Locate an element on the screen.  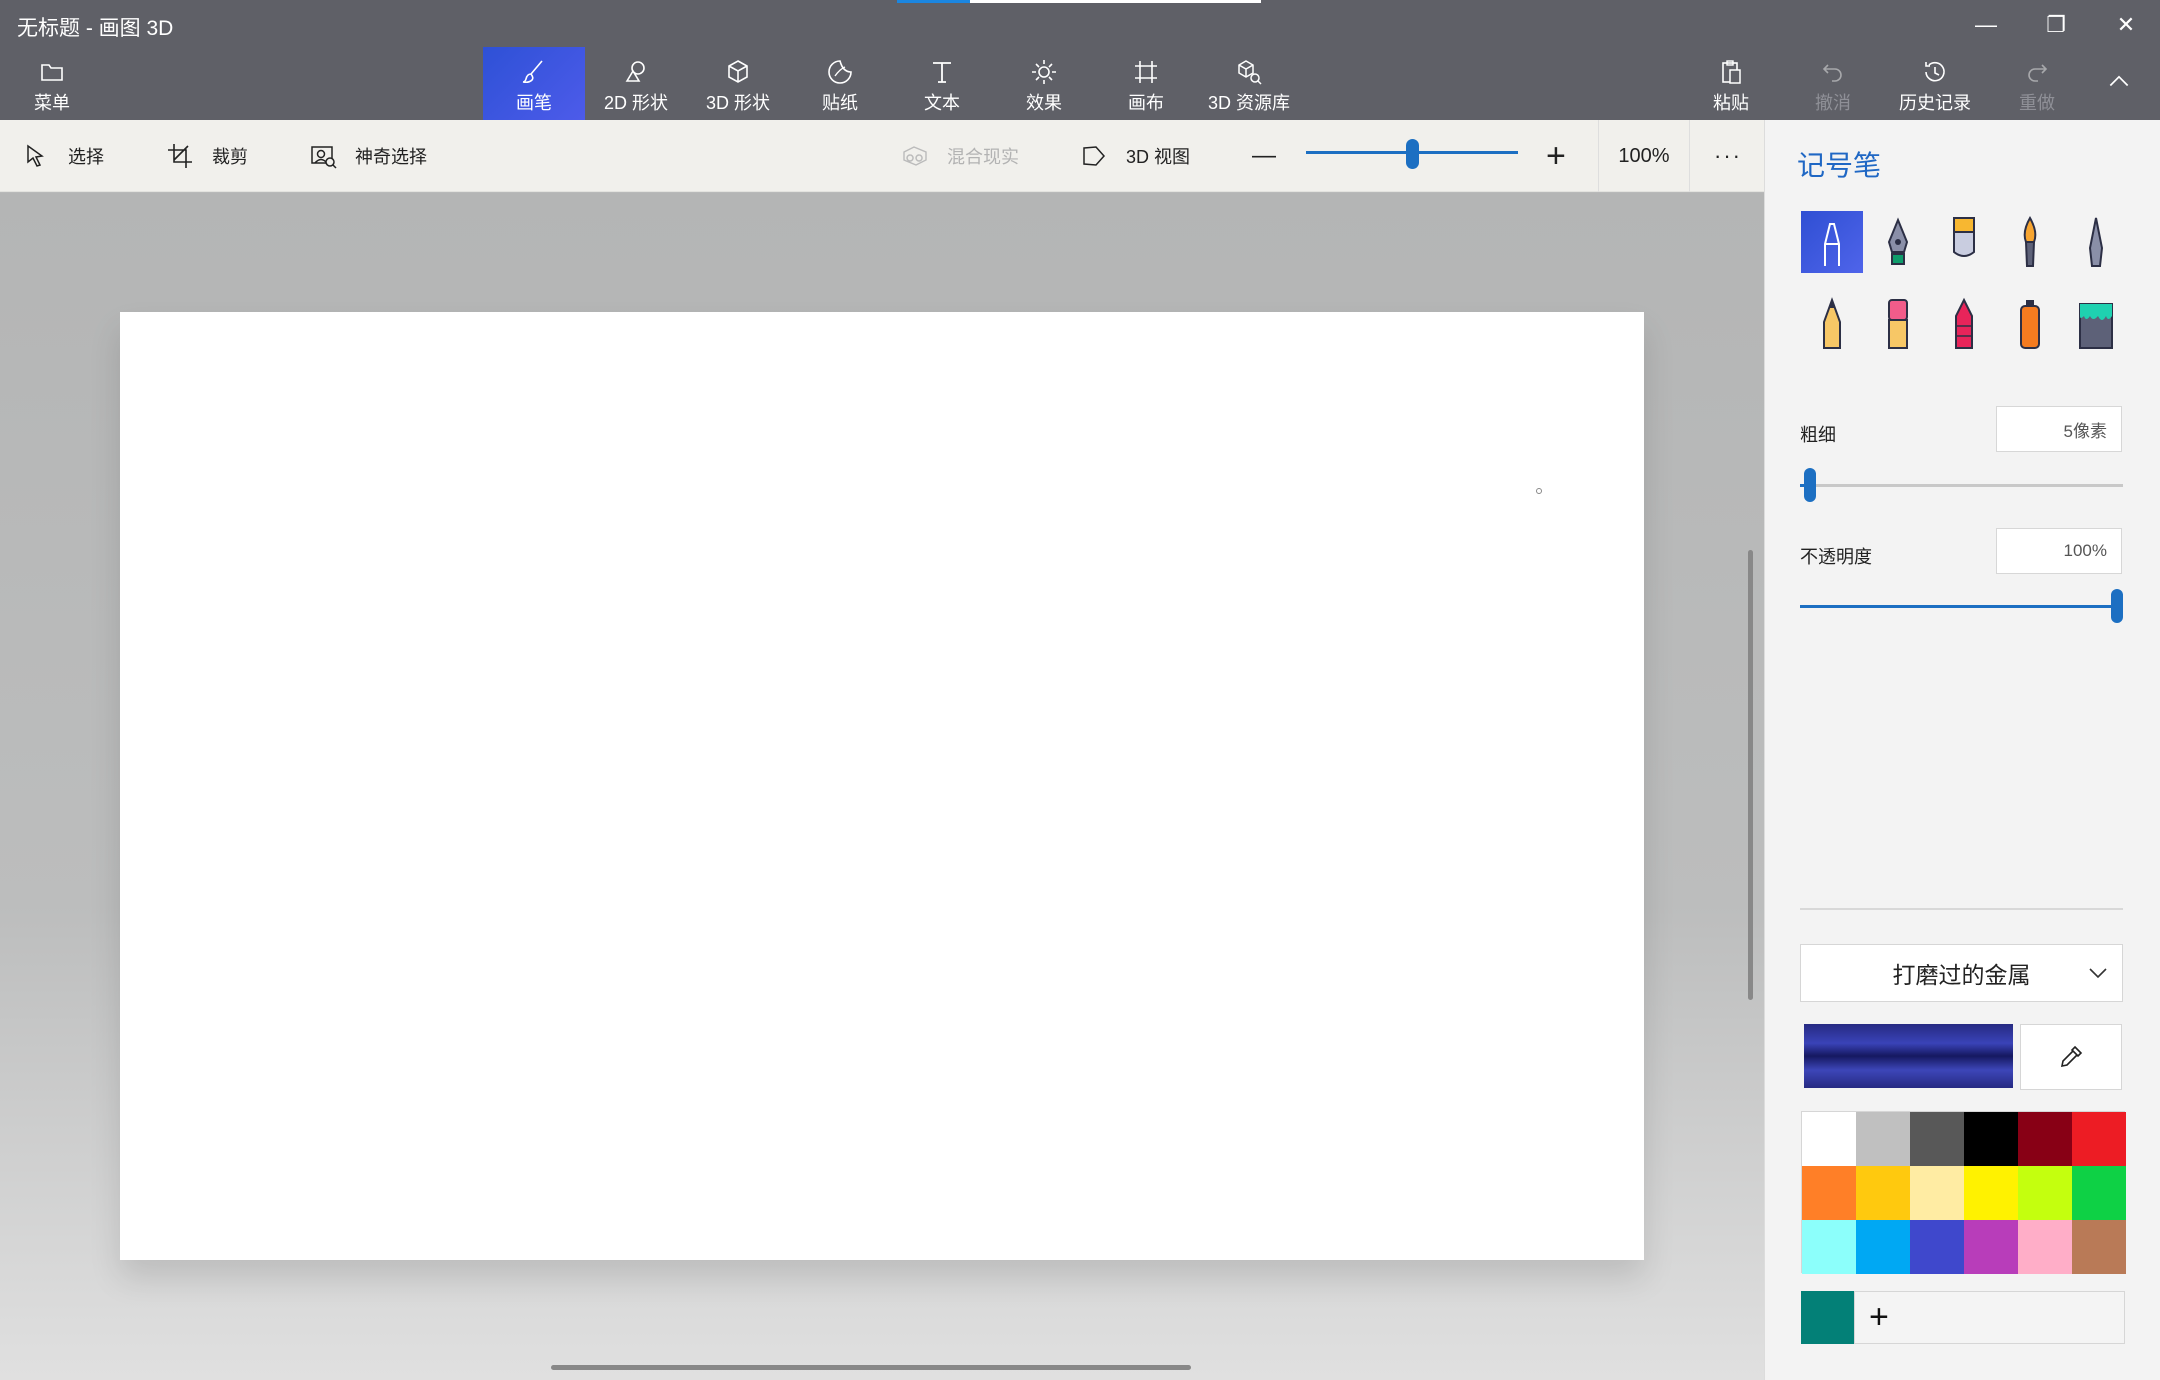
magic-select-label: 神奇选择 is located at coordinates (391, 157).